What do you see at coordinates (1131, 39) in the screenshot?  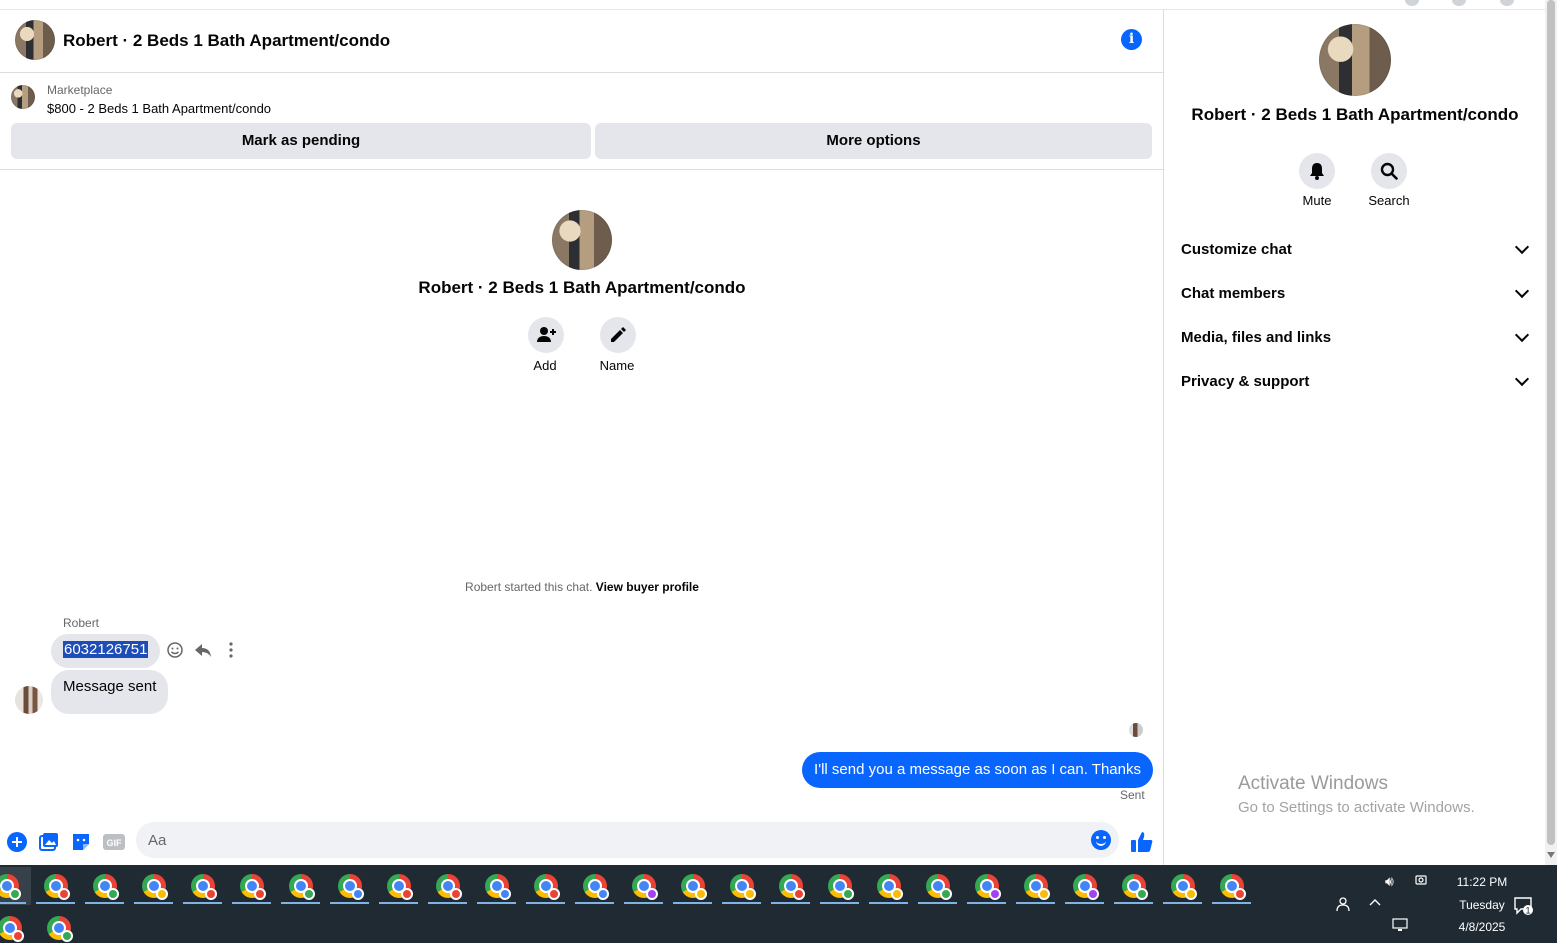 I see `info-icon: i` at bounding box center [1131, 39].